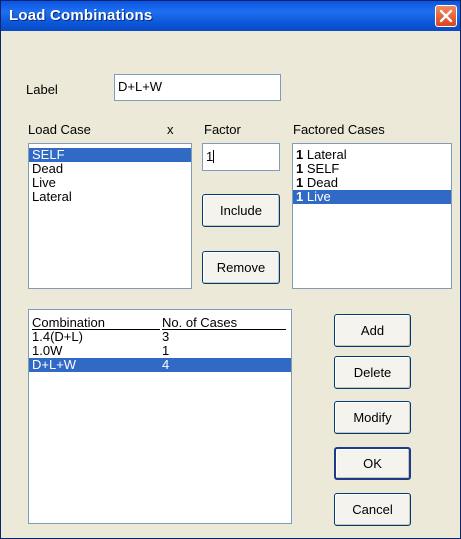 Image resolution: width=461 pixels, height=539 pixels. What do you see at coordinates (59, 129) in the screenshot?
I see `load-case-header: Load Case` at bounding box center [59, 129].